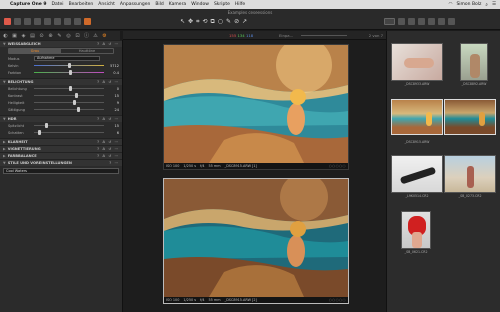 The image size is (500, 312). What do you see at coordinates (441, 21) in the screenshot?
I see `proof-icon` at bounding box center [441, 21].